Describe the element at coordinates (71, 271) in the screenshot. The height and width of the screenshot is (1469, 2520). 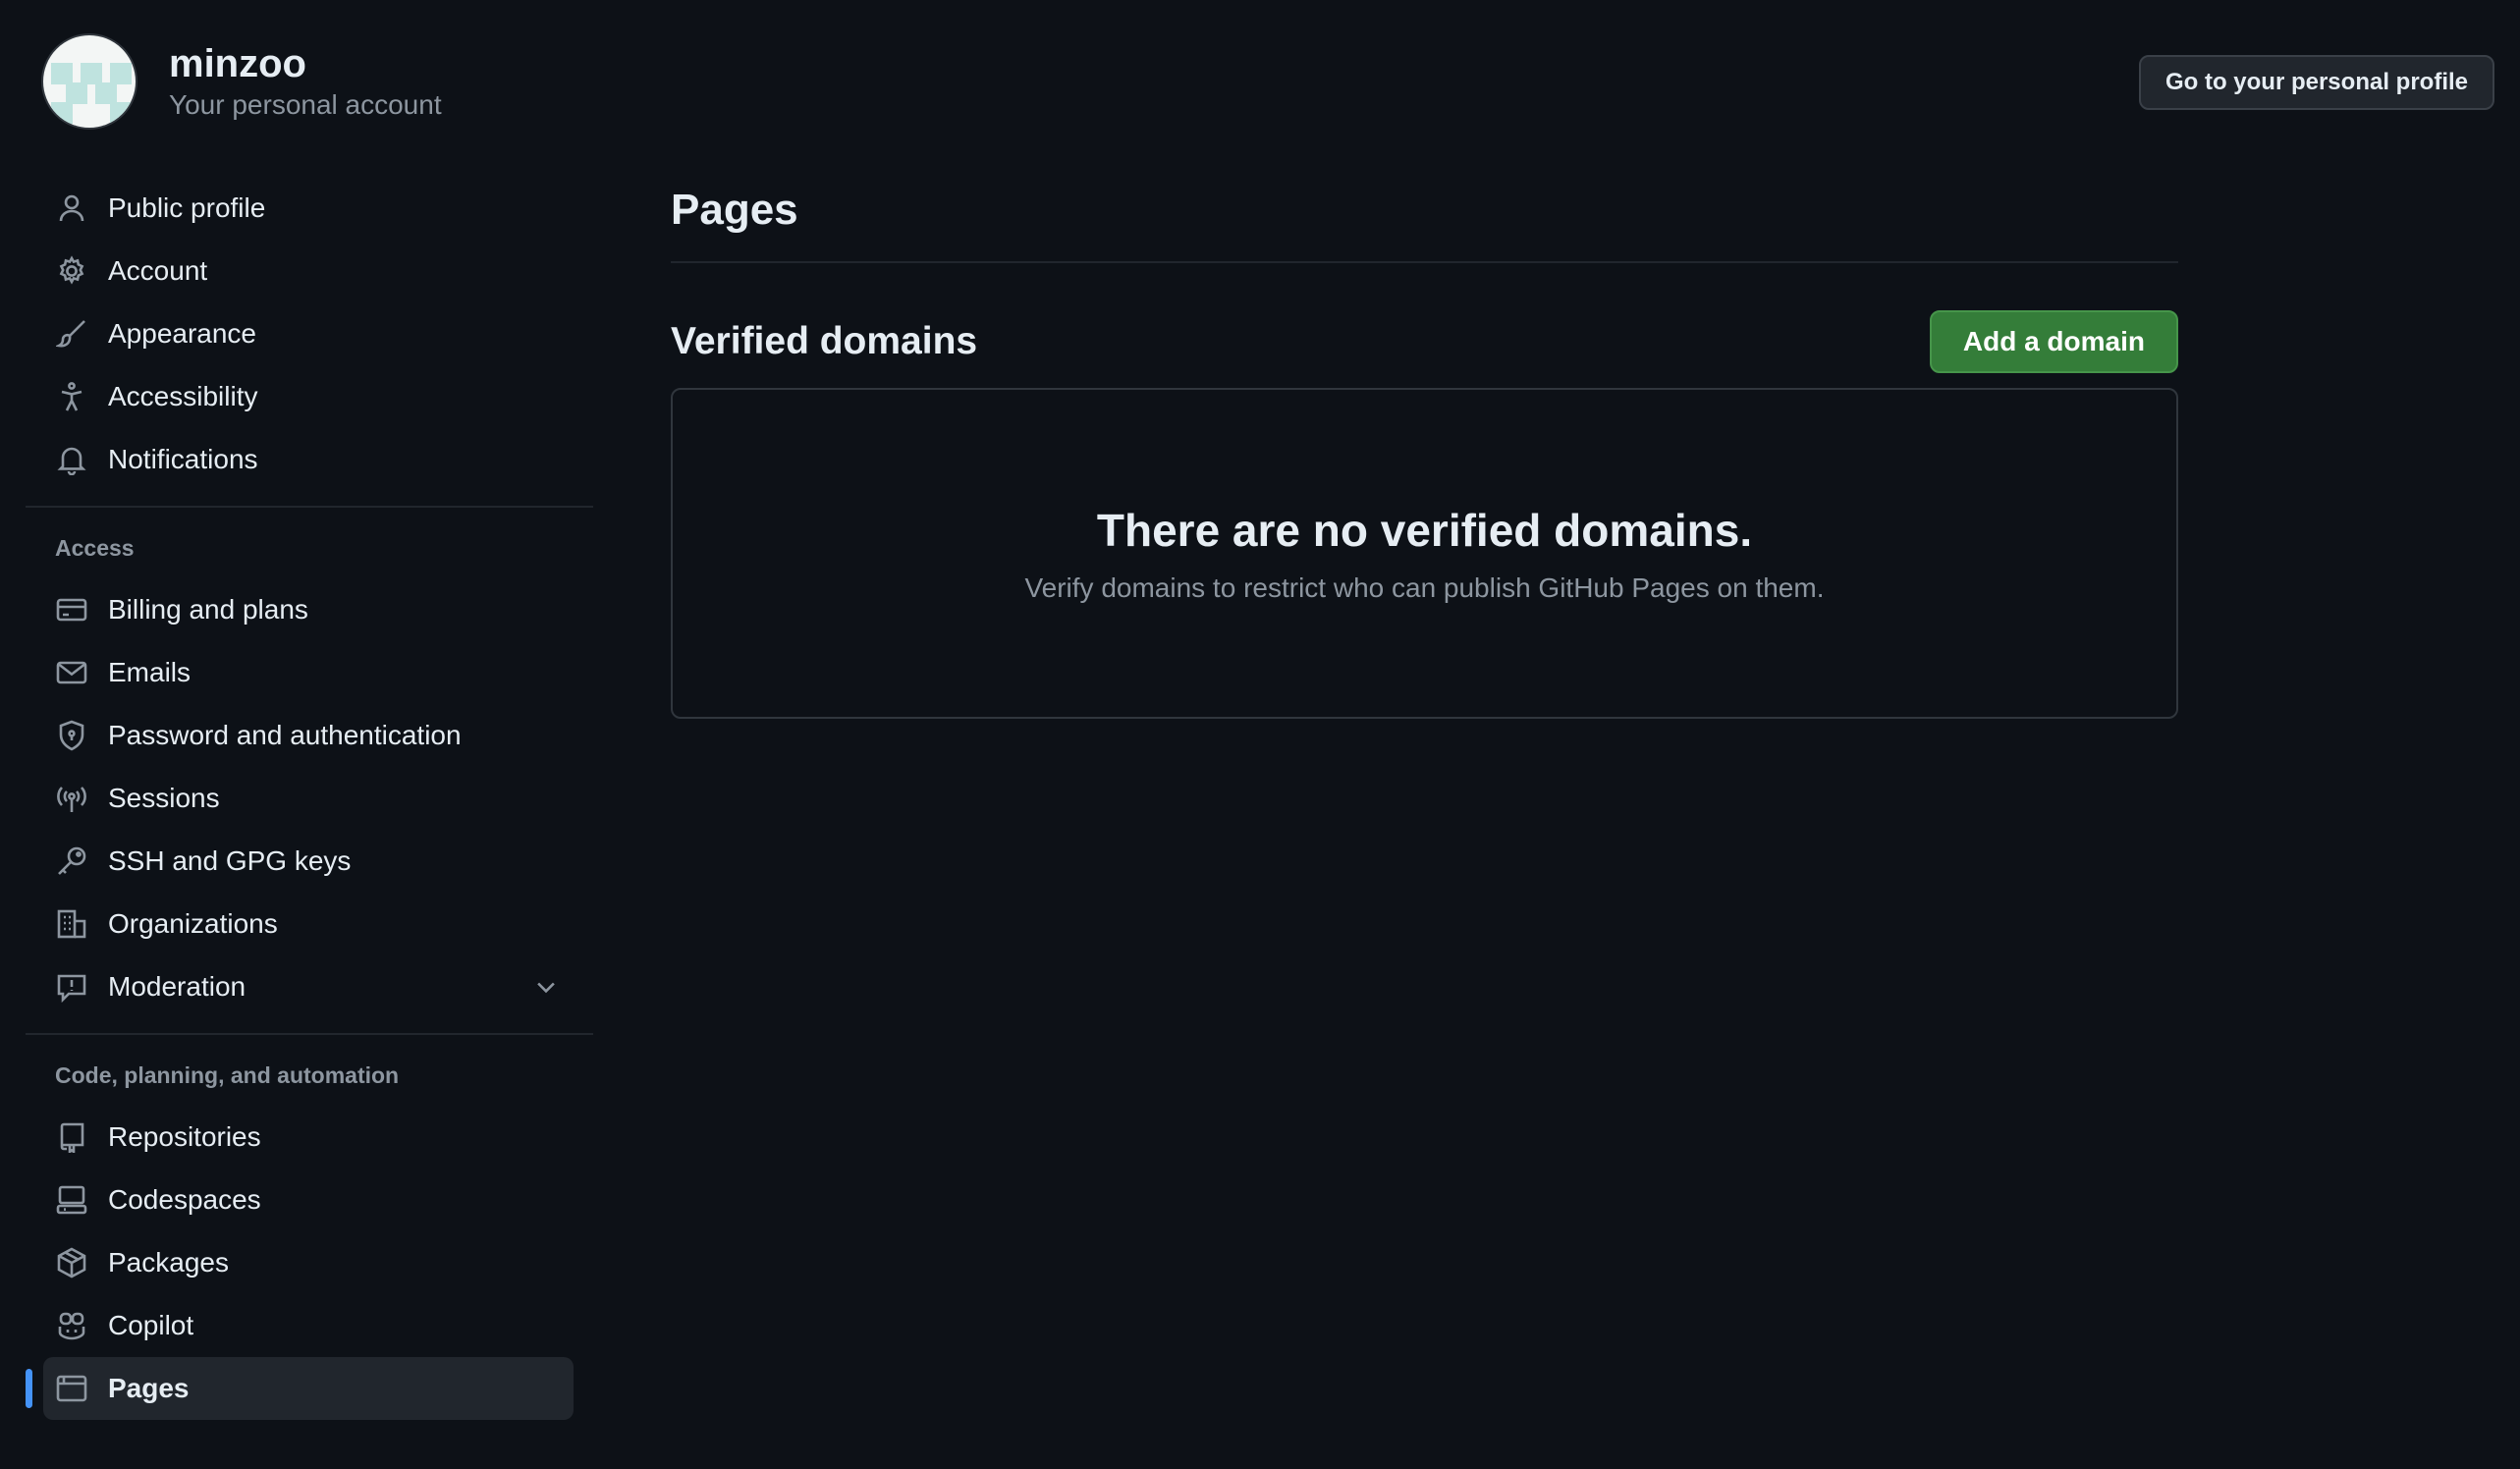
I see `gear-icon` at that location.